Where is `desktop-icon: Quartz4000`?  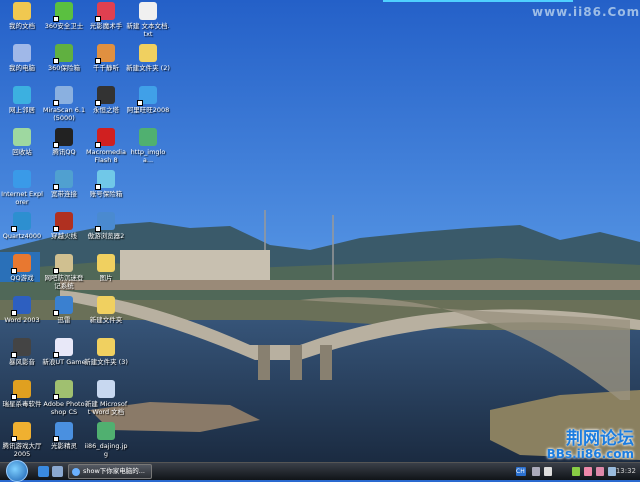
desktop-icon: Quartz4000 is located at coordinates (22, 226).